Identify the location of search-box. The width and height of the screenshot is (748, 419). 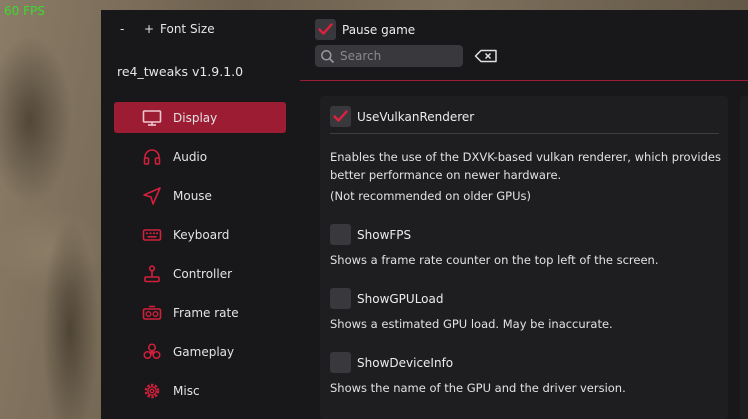
(389, 56).